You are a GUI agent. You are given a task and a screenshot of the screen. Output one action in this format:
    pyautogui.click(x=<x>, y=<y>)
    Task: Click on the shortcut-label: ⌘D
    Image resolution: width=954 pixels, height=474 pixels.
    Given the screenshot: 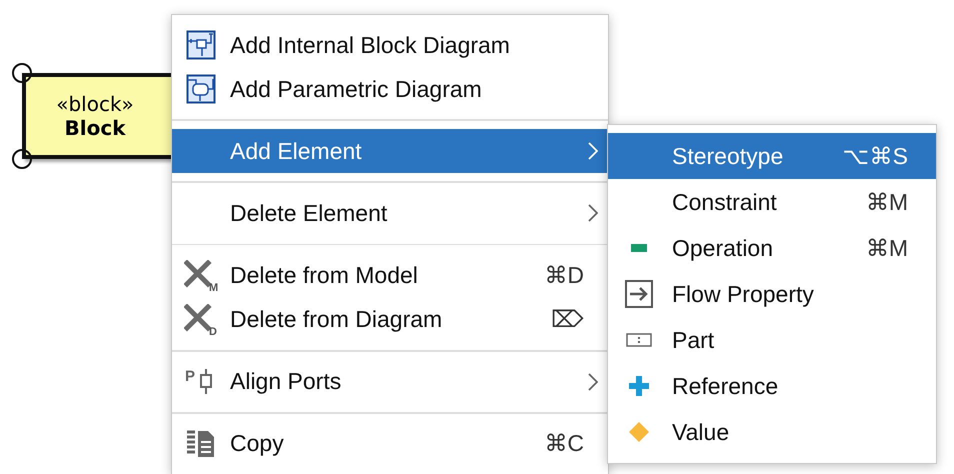 What is the action you would take?
    pyautogui.click(x=564, y=276)
    